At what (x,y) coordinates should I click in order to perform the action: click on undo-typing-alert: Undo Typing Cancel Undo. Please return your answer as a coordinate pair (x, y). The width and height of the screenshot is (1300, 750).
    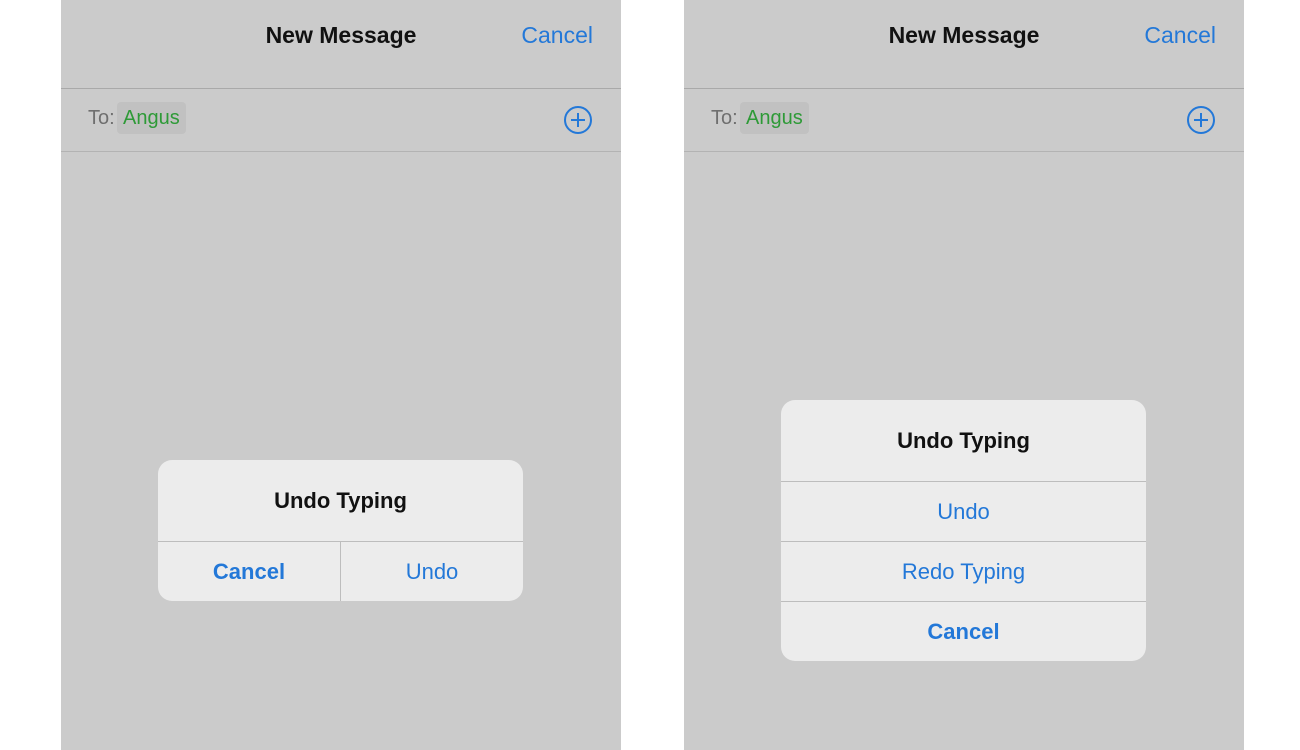
    Looking at the image, I should click on (340, 530).